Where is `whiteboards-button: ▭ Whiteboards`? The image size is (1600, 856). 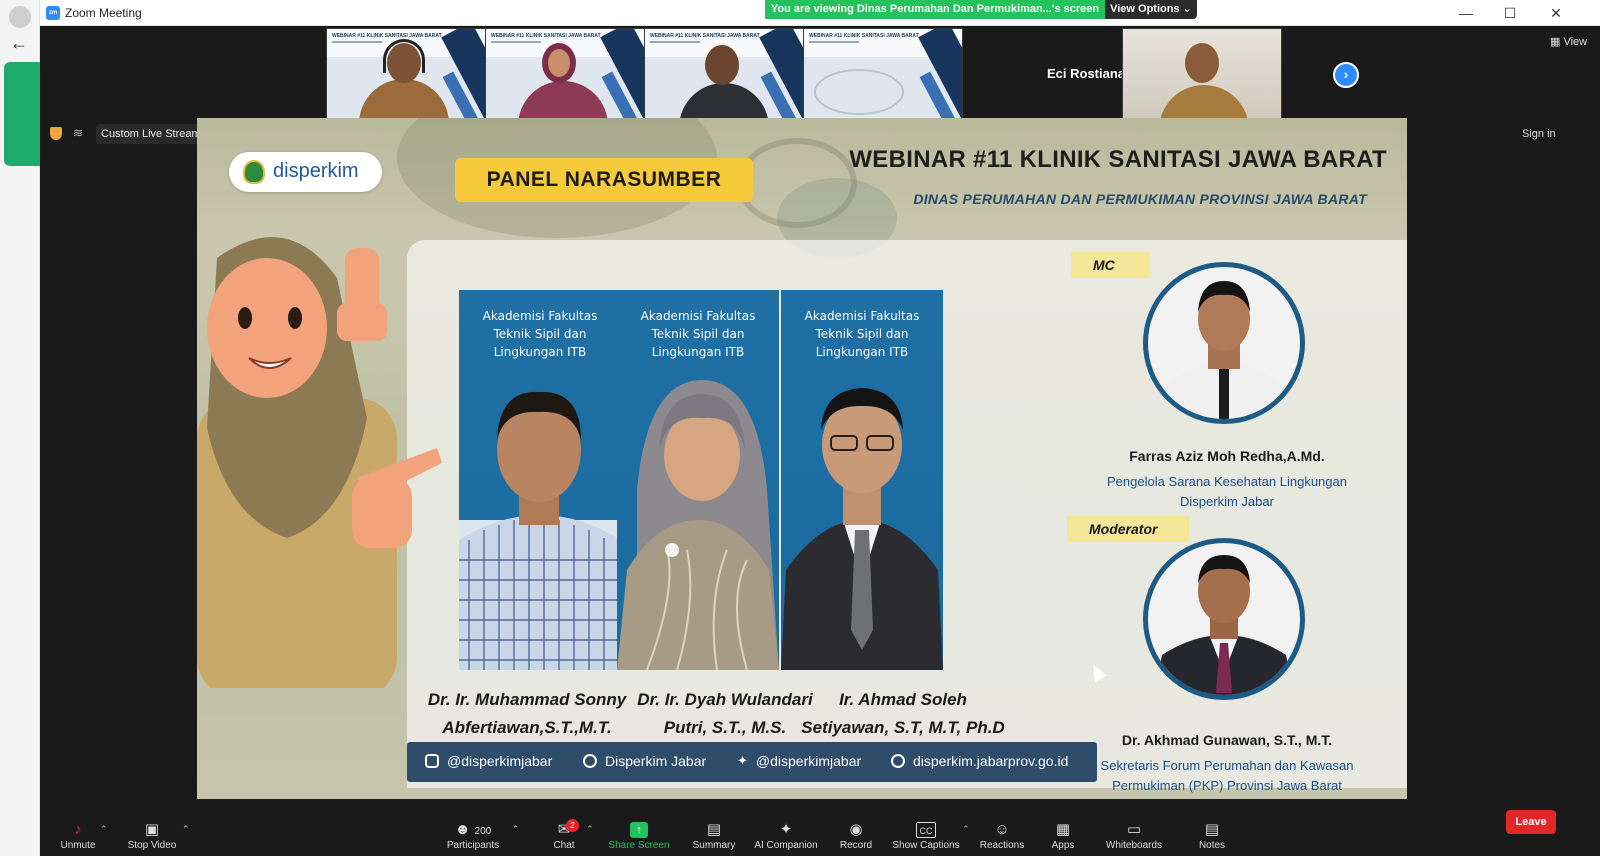 whiteboards-button: ▭ Whiteboards is located at coordinates (1134, 837).